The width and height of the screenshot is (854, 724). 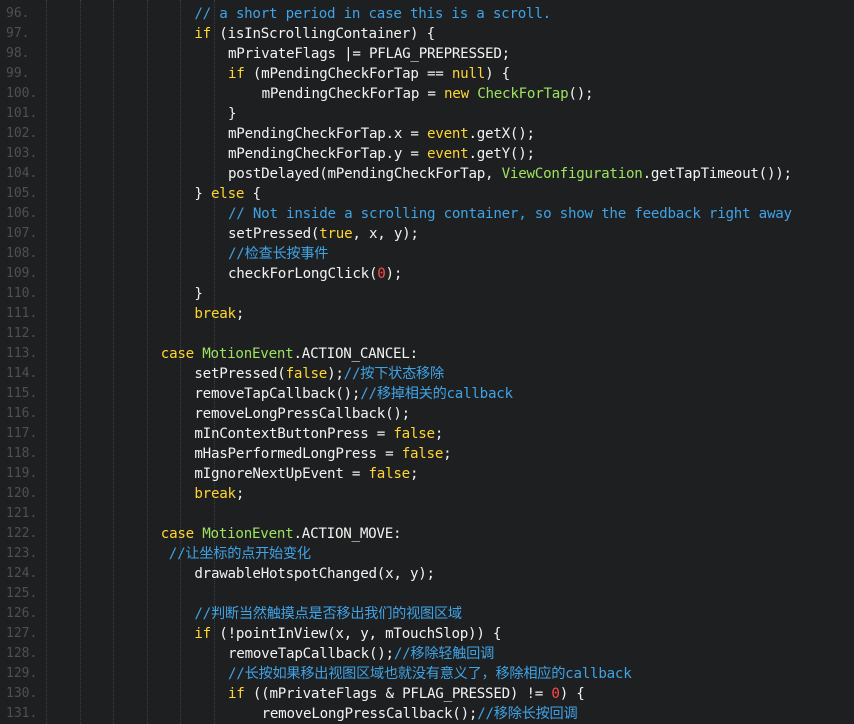 I want to click on code-line: 99. if (mPendingCheckForTap == null) {, so click(x=427, y=74).